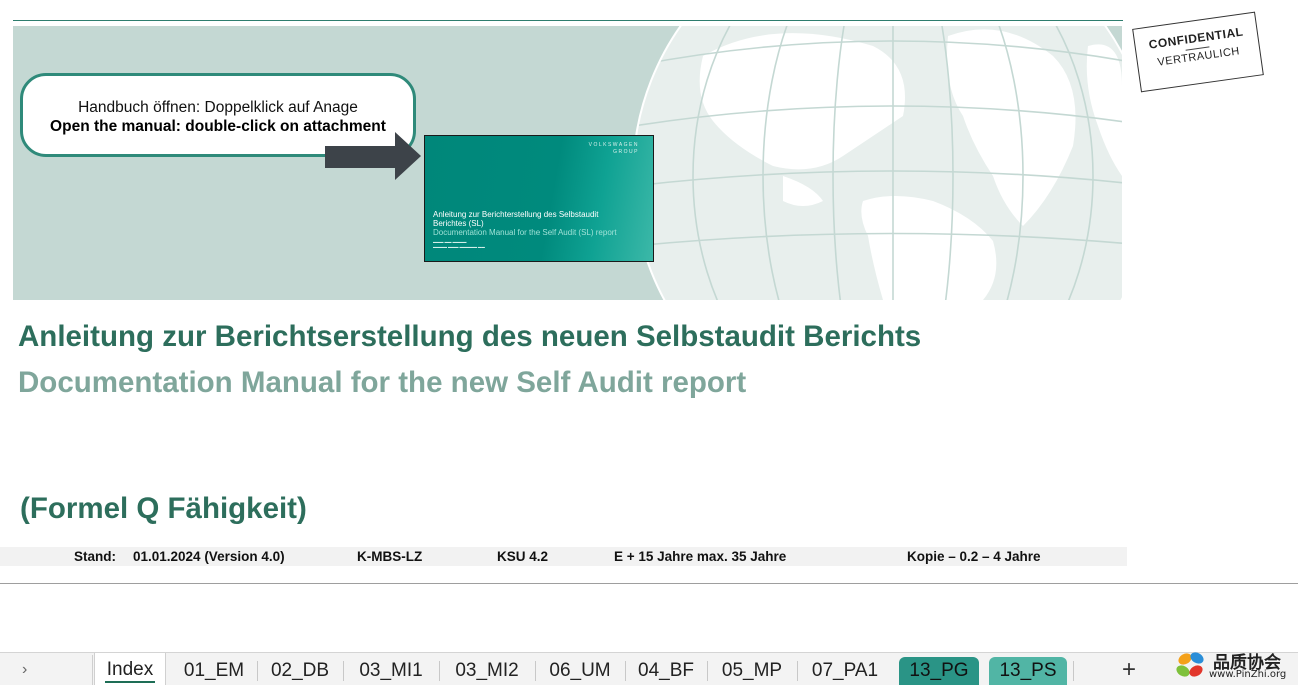  Describe the element at coordinates (580, 671) in the screenshot. I see `tab-06-um: 06_UM` at that location.